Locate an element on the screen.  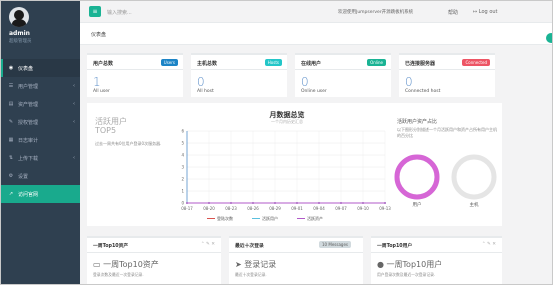
sidebar-item-website: ↗ 访问官网 is located at coordinates (40, 194).